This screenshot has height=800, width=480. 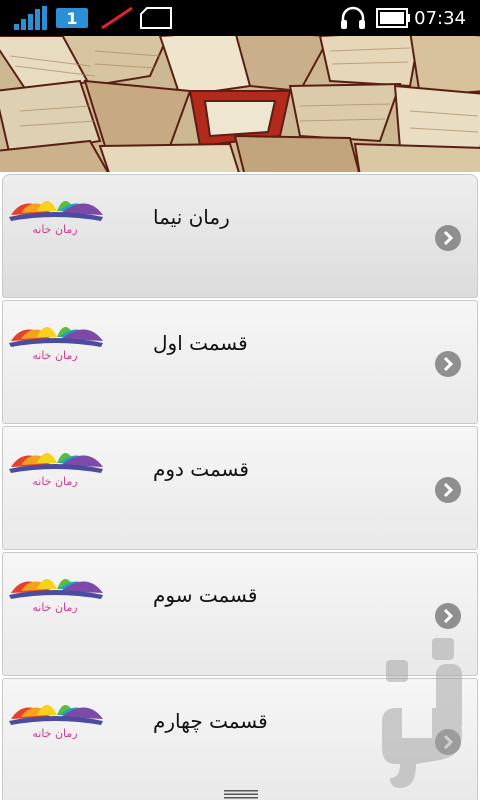 I want to click on list-item-label: قسمت سوم, so click(x=205, y=595).